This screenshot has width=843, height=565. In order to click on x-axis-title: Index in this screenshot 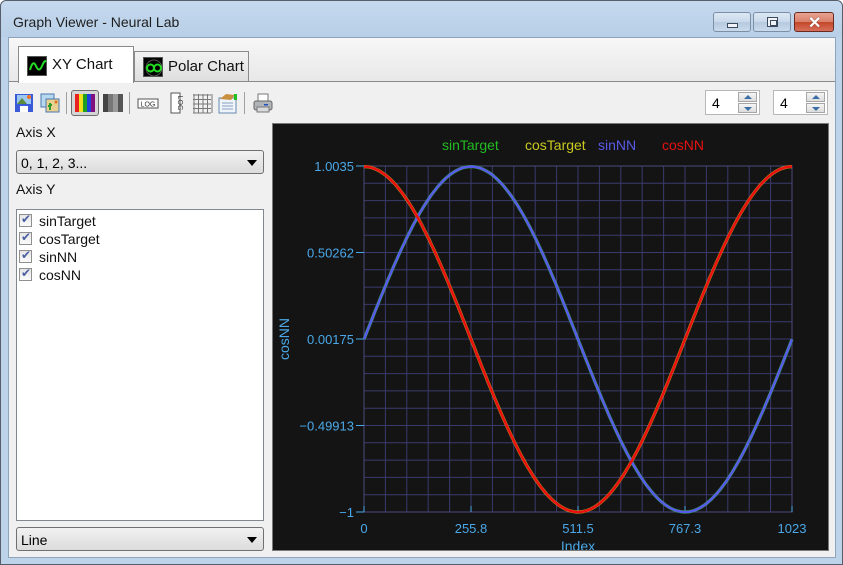, I will do `click(578, 544)`.